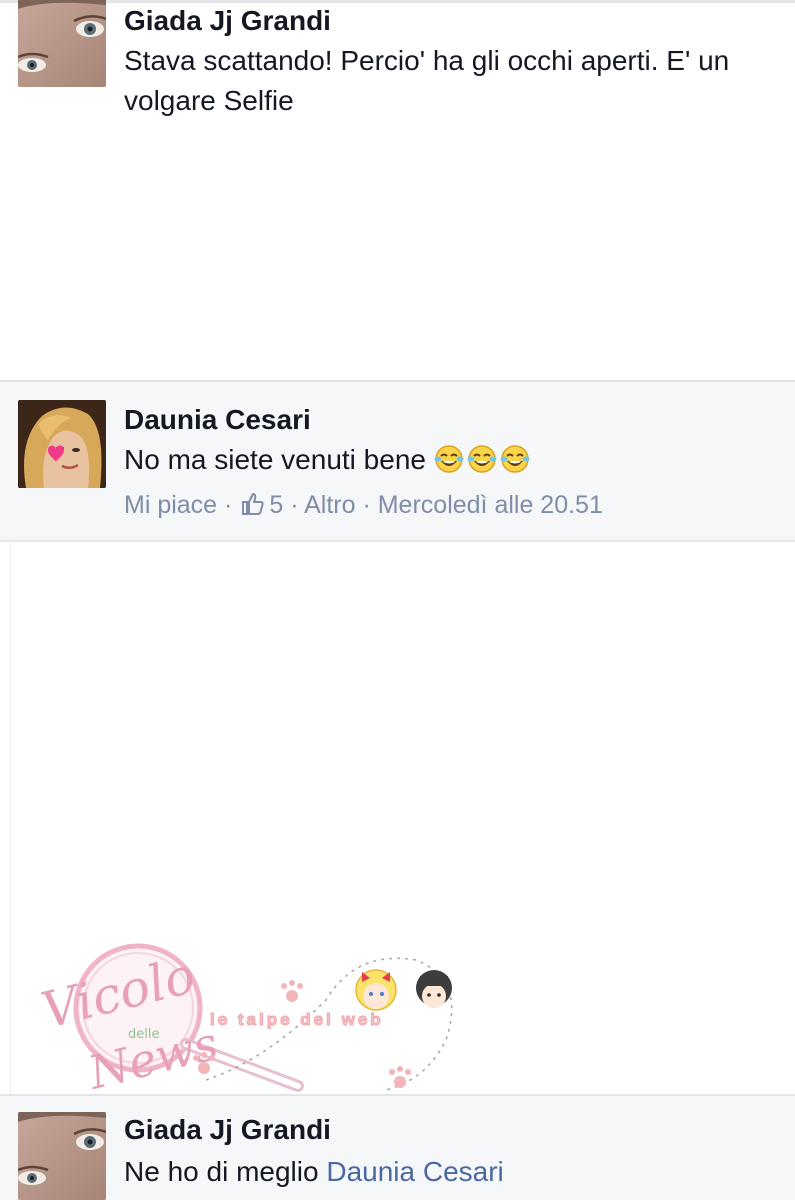 This screenshot has height=1200, width=795. I want to click on thumbs-up-icon, so click(253, 504).